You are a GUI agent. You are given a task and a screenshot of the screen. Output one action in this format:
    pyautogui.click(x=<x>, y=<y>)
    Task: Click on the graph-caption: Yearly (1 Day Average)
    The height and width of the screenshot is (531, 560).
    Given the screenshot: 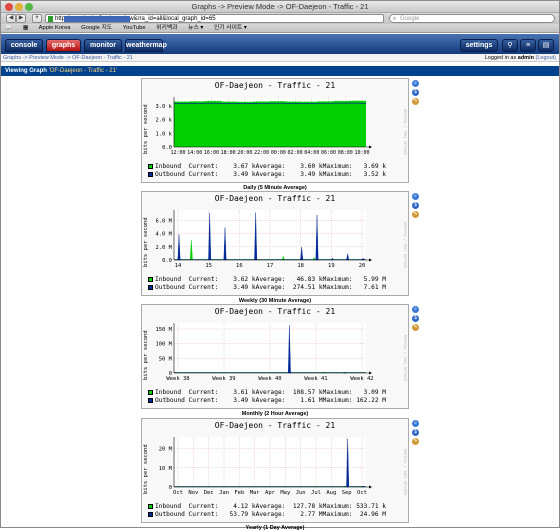 What is the action you would take?
    pyautogui.click(x=275, y=528)
    